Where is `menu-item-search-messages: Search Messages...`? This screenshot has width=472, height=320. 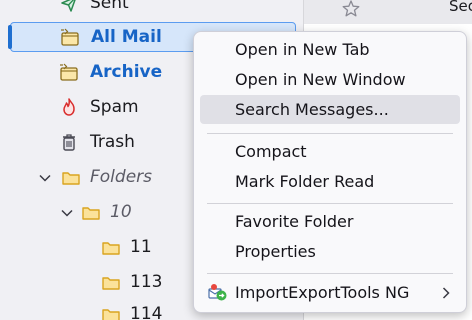
menu-item-search-messages: Search Messages... is located at coordinates (330, 109).